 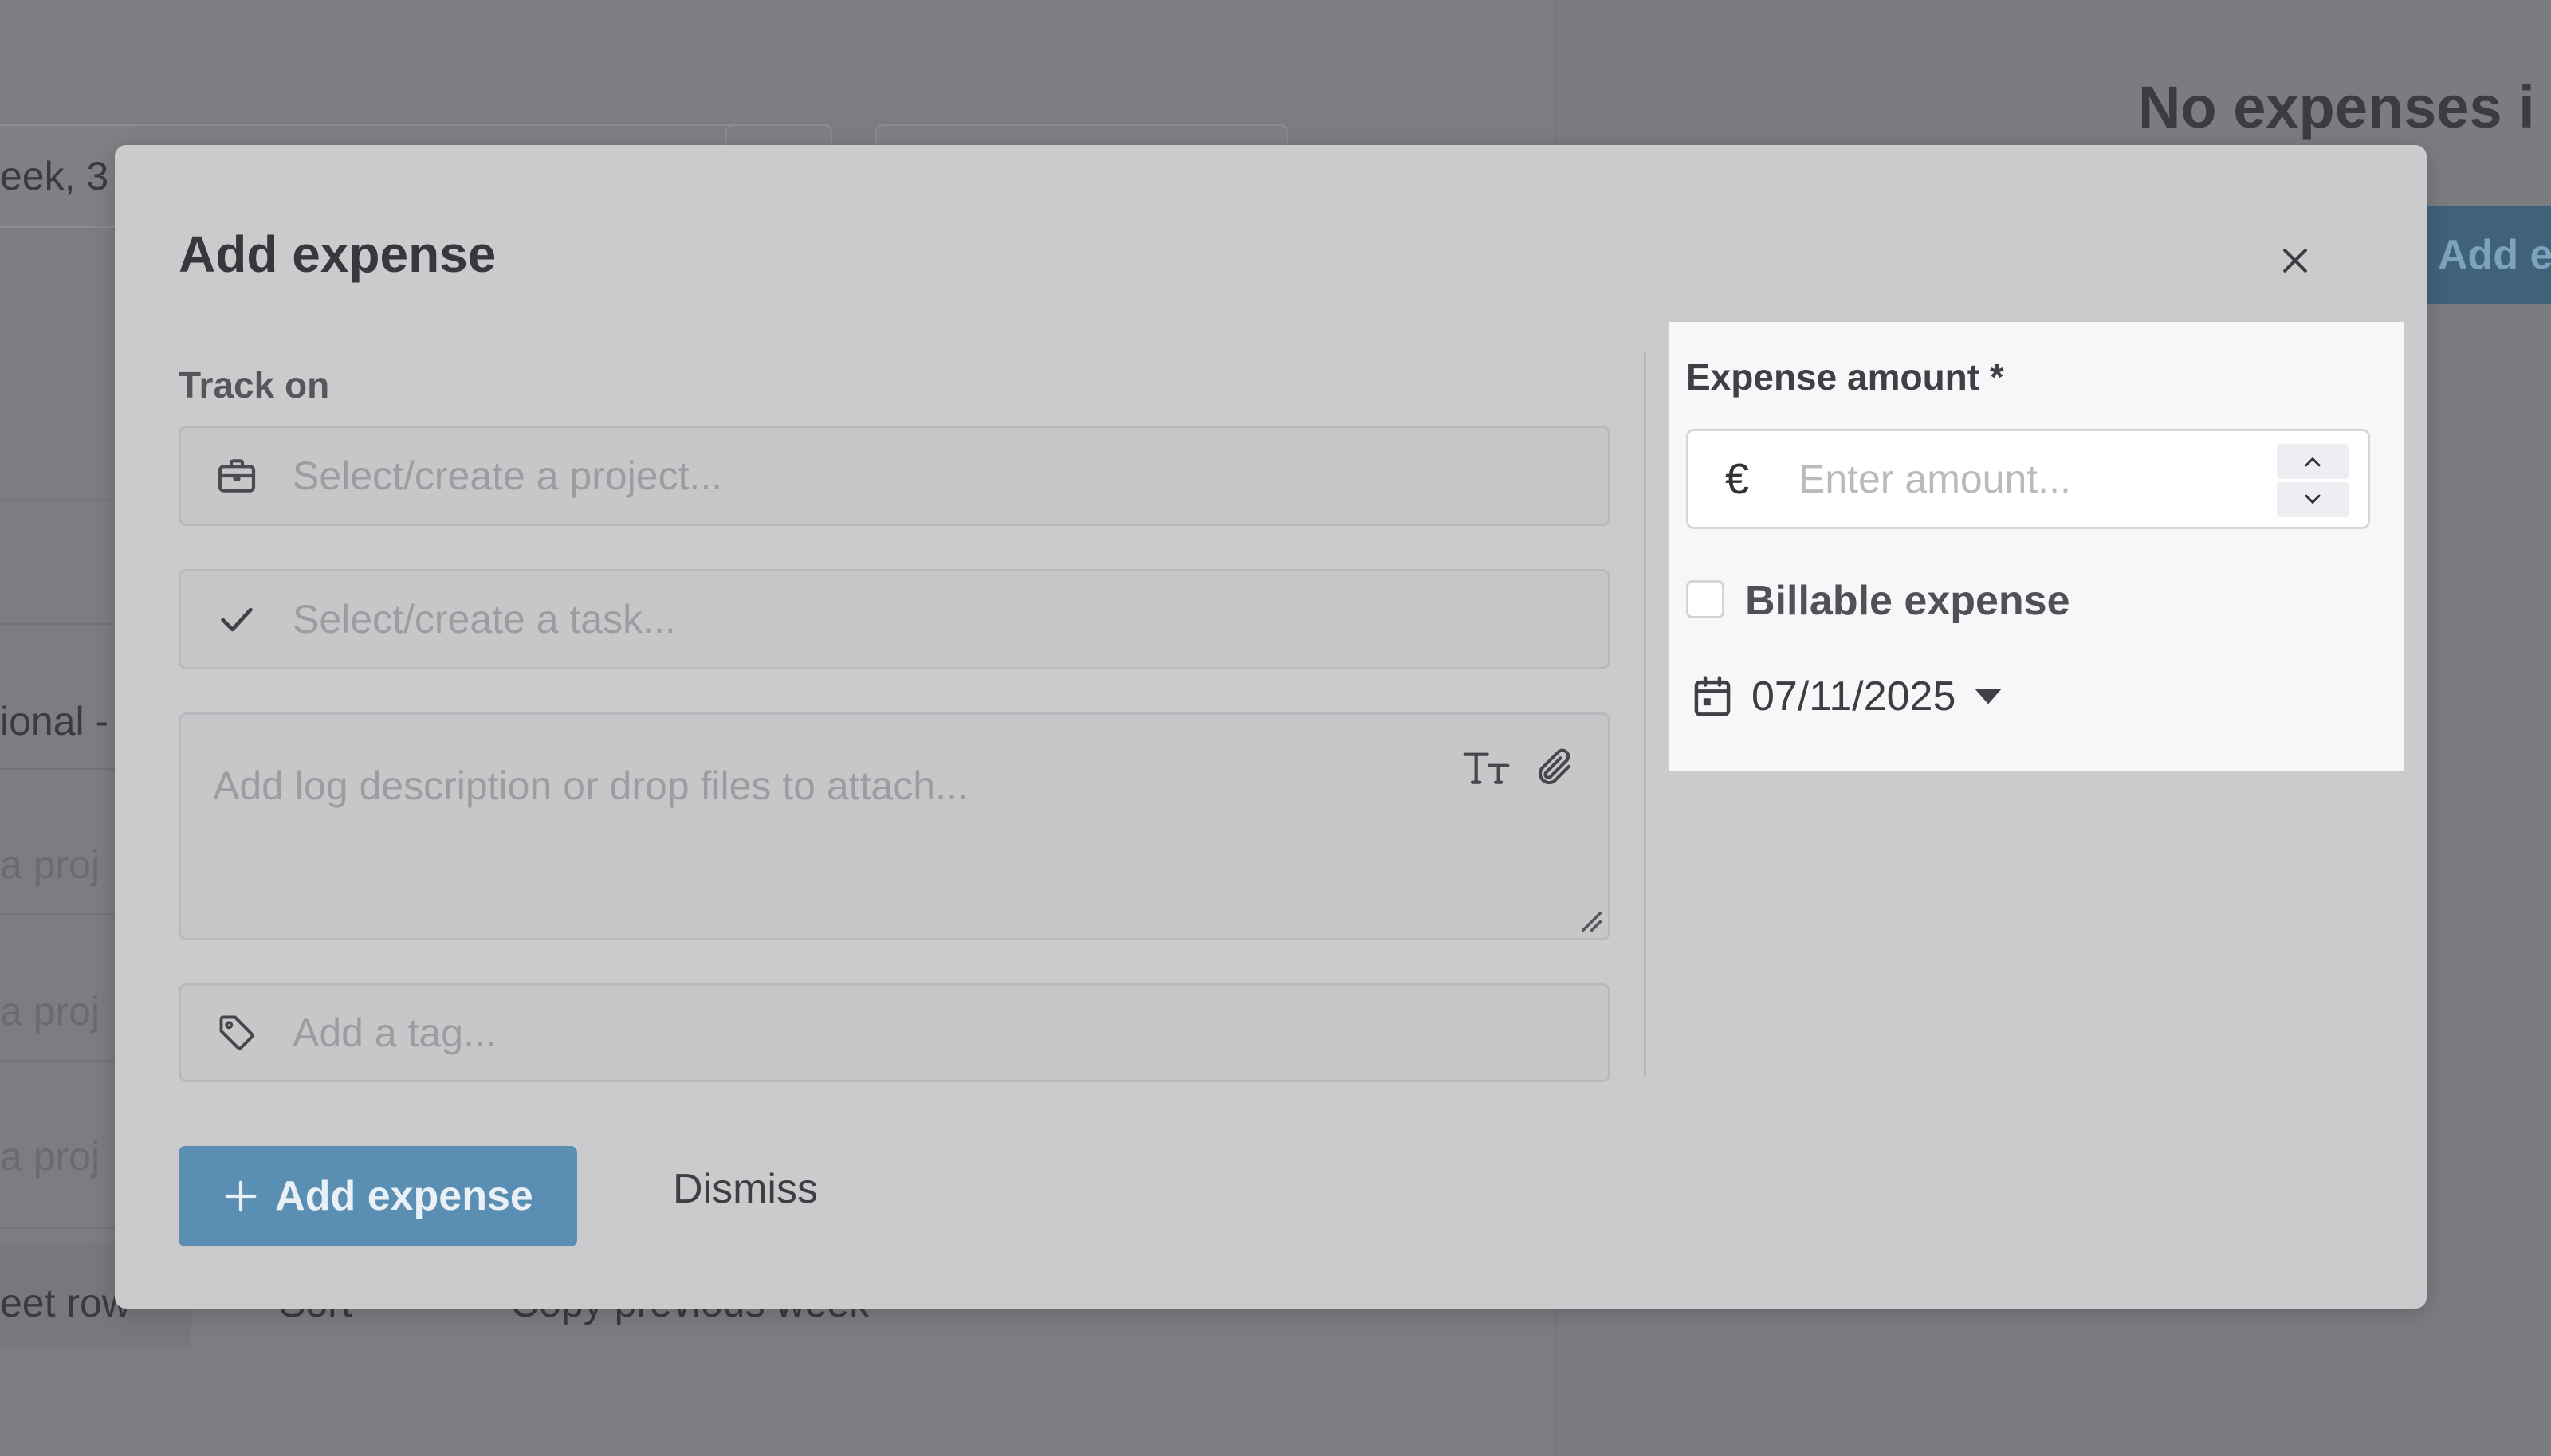 I want to click on chevron-down-icon, so click(x=2313, y=499).